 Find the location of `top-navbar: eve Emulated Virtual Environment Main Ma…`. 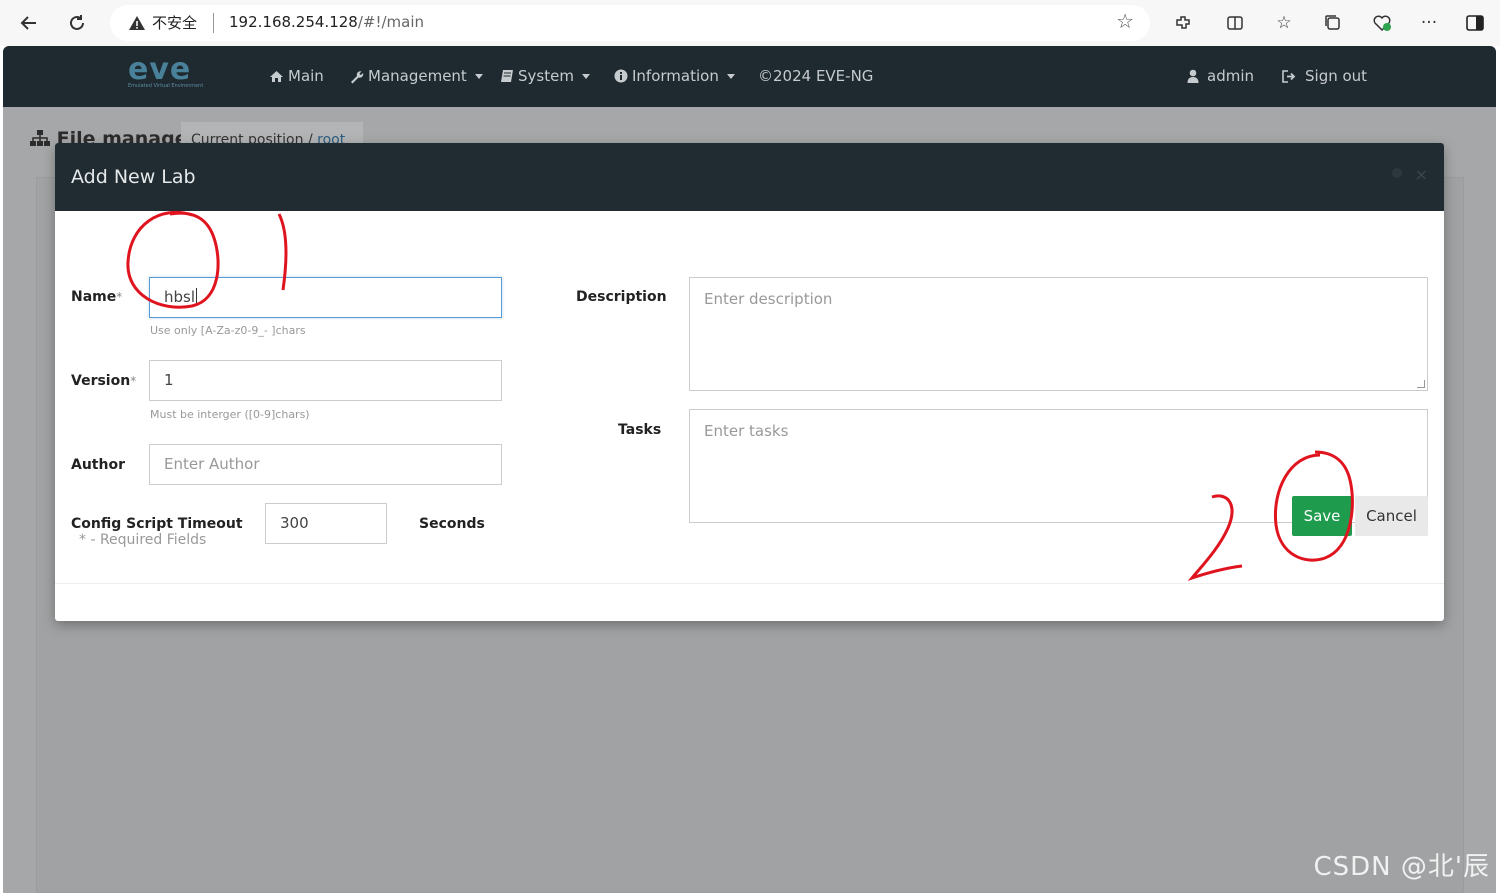

top-navbar: eve Emulated Virtual Environment Main Ma… is located at coordinates (749, 76).